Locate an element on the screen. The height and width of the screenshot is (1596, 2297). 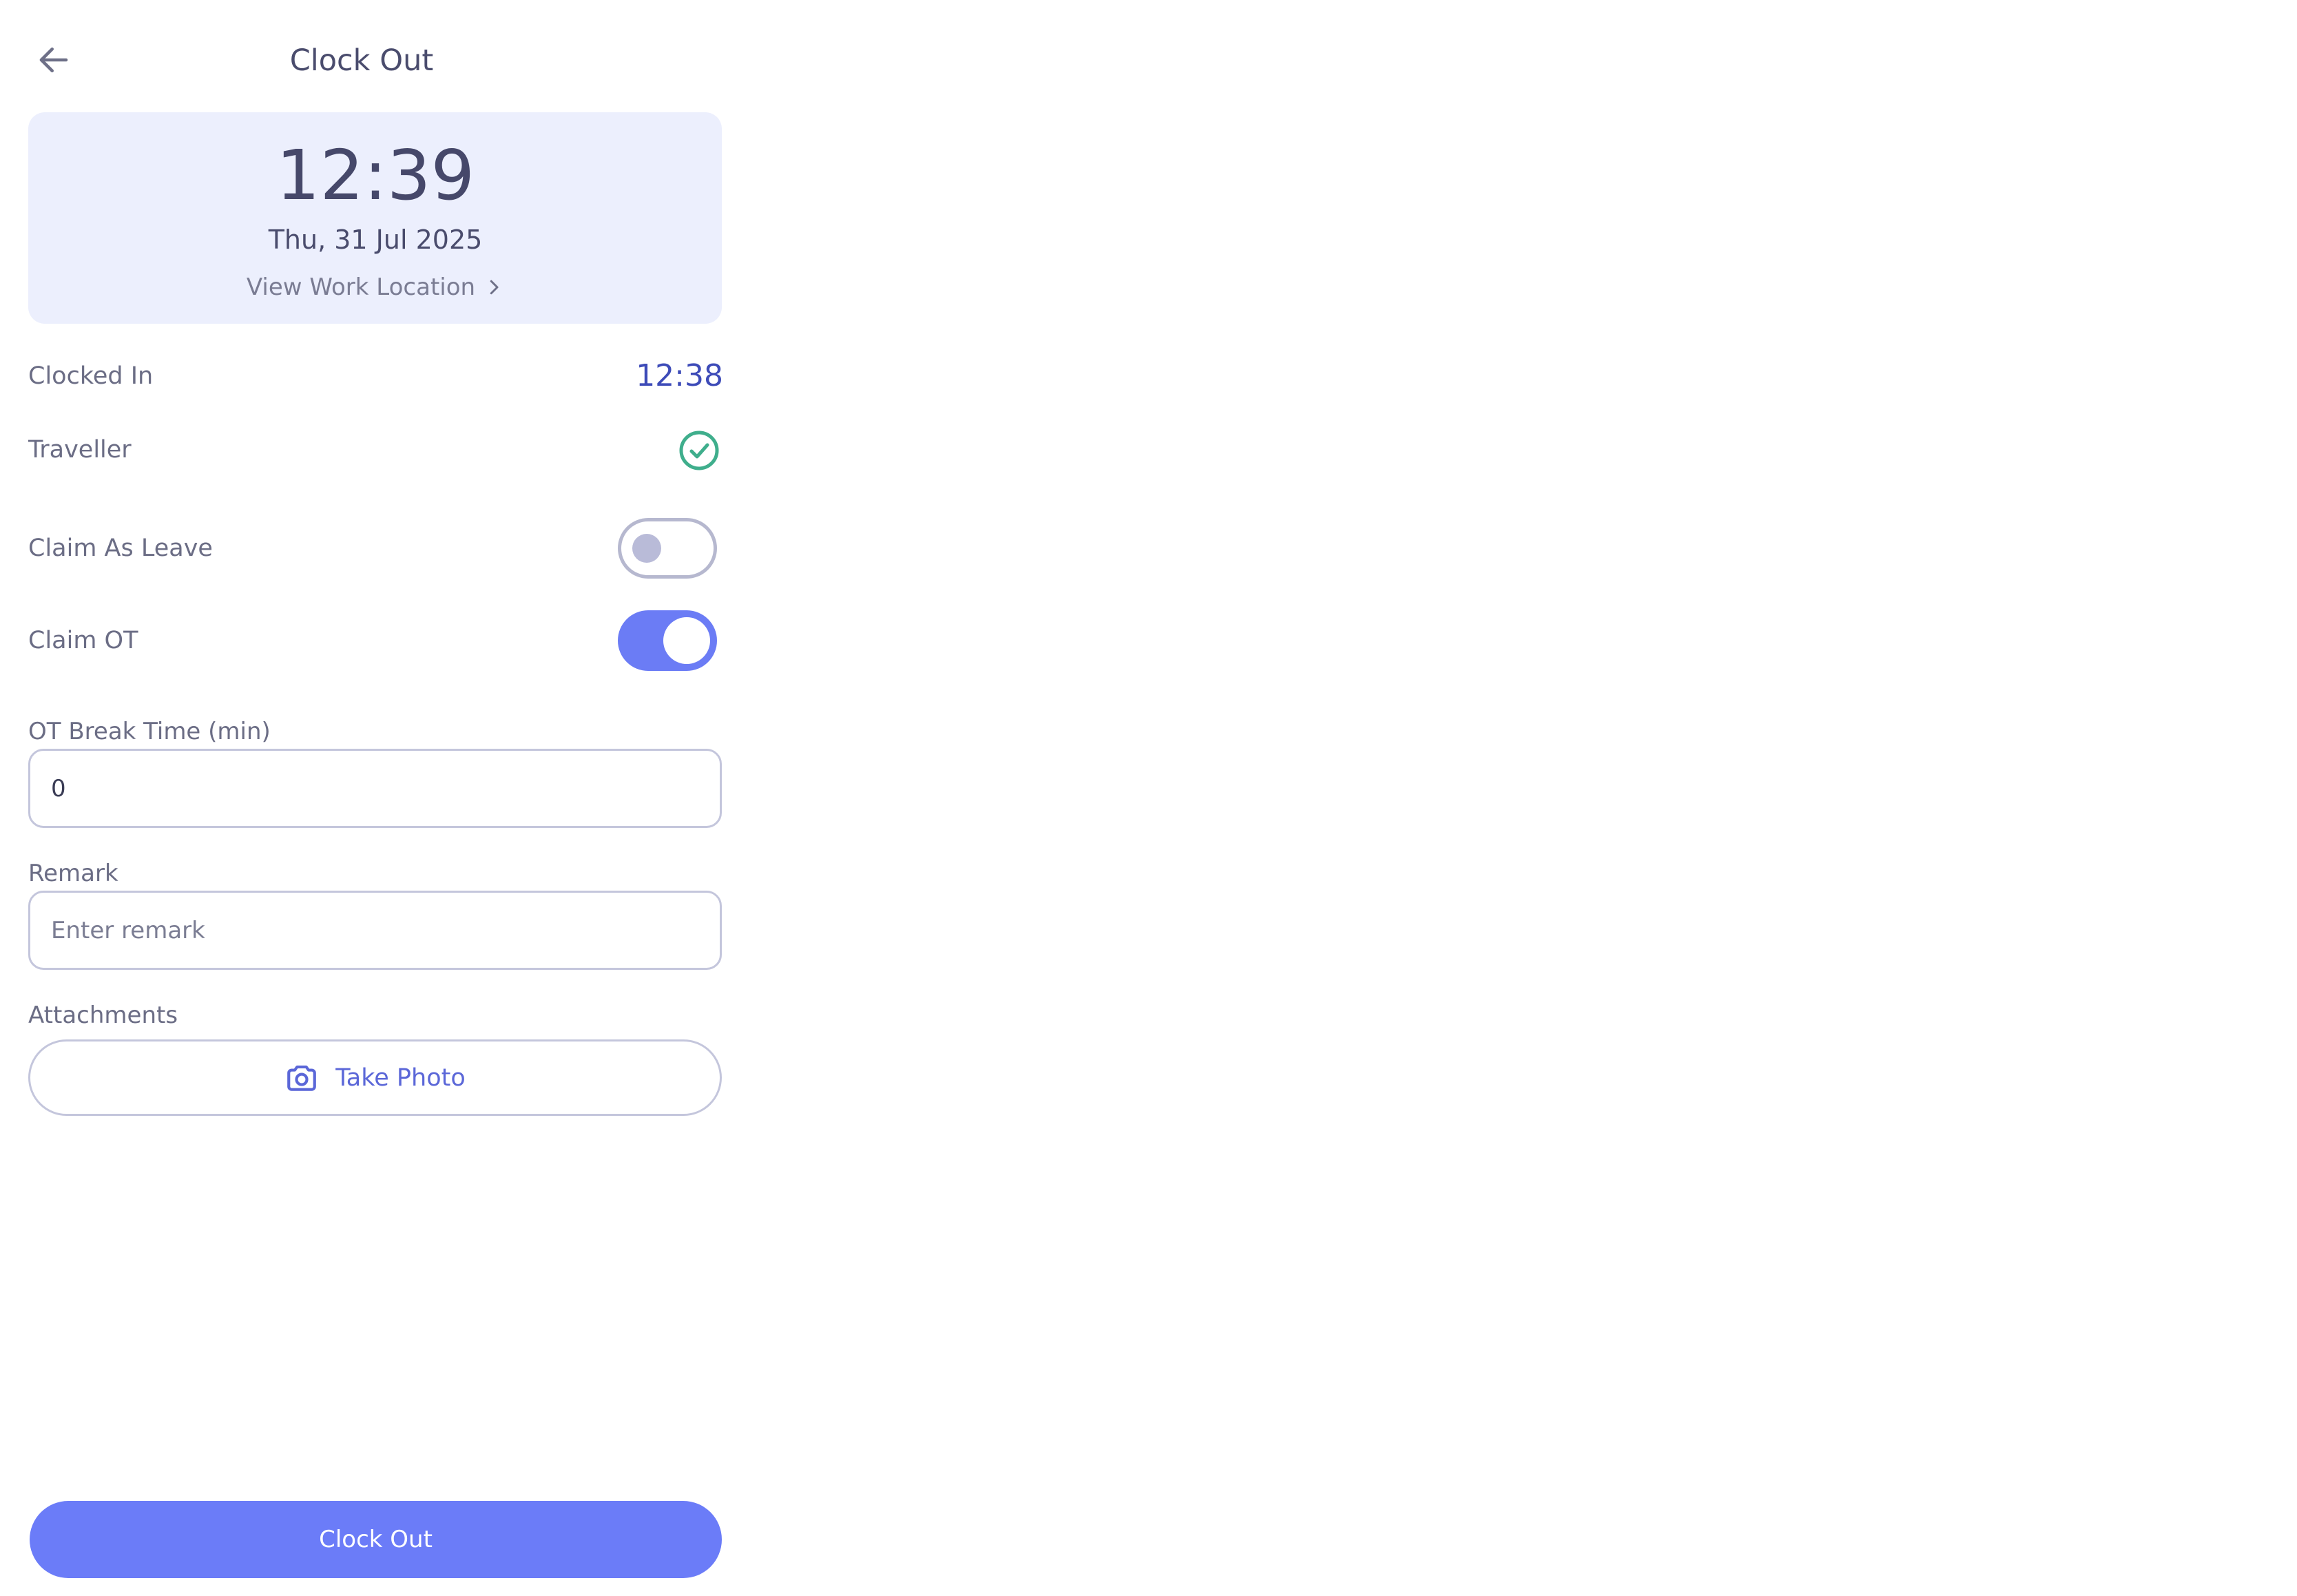
take-photo-label: Take Photo is located at coordinates (400, 1078).